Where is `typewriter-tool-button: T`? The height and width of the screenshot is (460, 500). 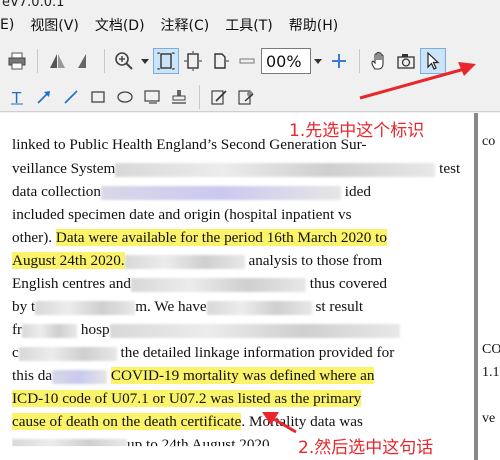
typewriter-tool-button: T is located at coordinates (17, 97).